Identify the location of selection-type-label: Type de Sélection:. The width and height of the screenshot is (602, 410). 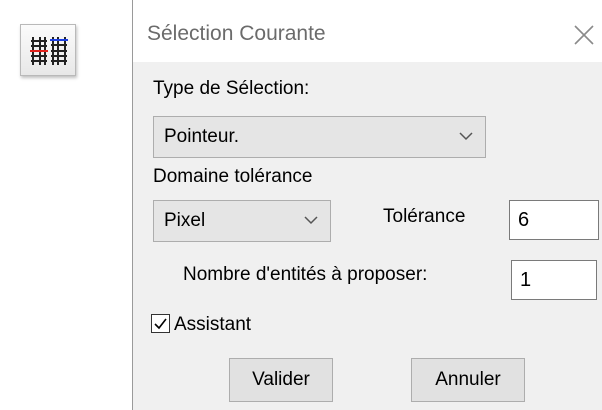
(231, 88).